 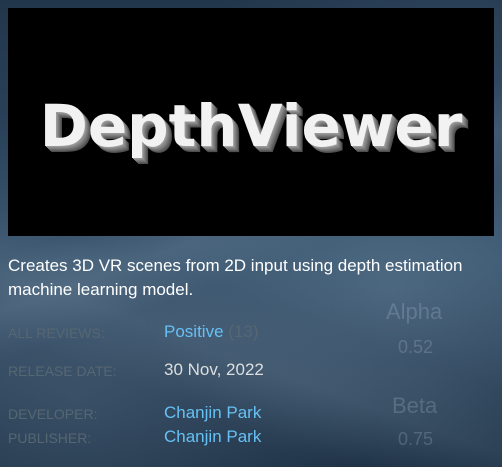 I want to click on release-date-value: 30 Nov, 2022, so click(x=214, y=369).